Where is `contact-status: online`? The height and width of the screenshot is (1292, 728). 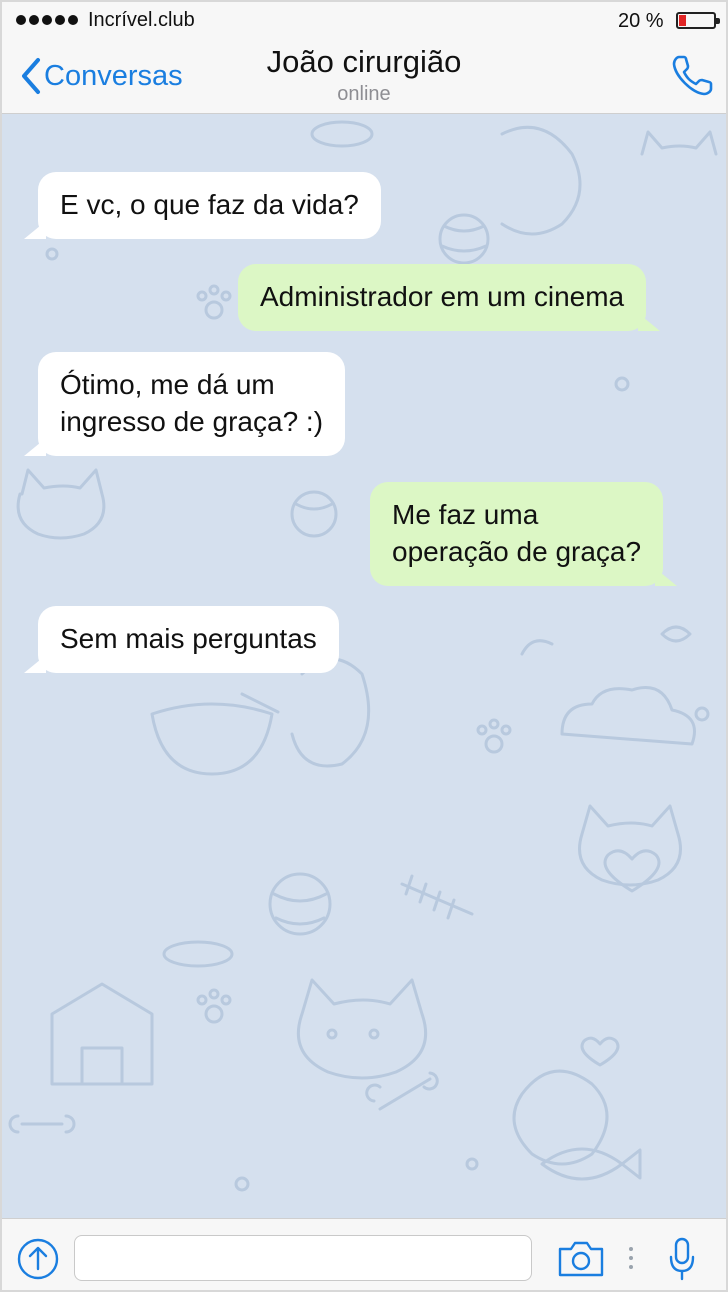
contact-status: online is located at coordinates (364, 94).